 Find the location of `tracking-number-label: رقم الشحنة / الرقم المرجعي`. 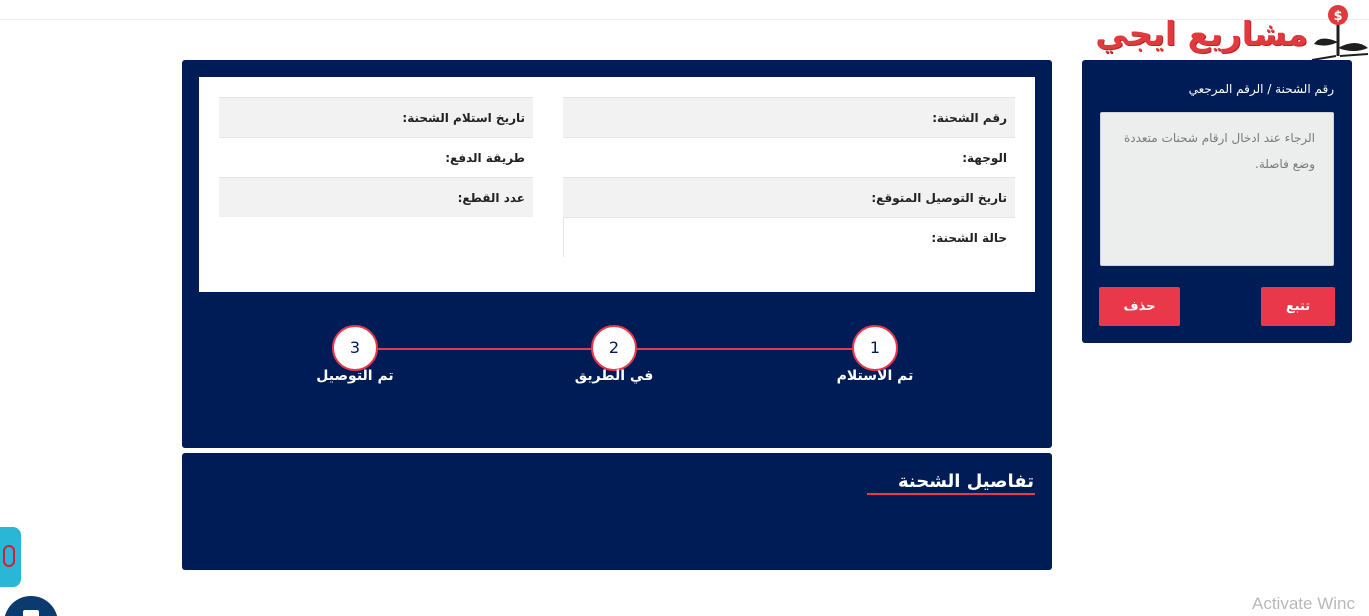

tracking-number-label: رقم الشحنة / الرقم المرجعي is located at coordinates (1261, 89).